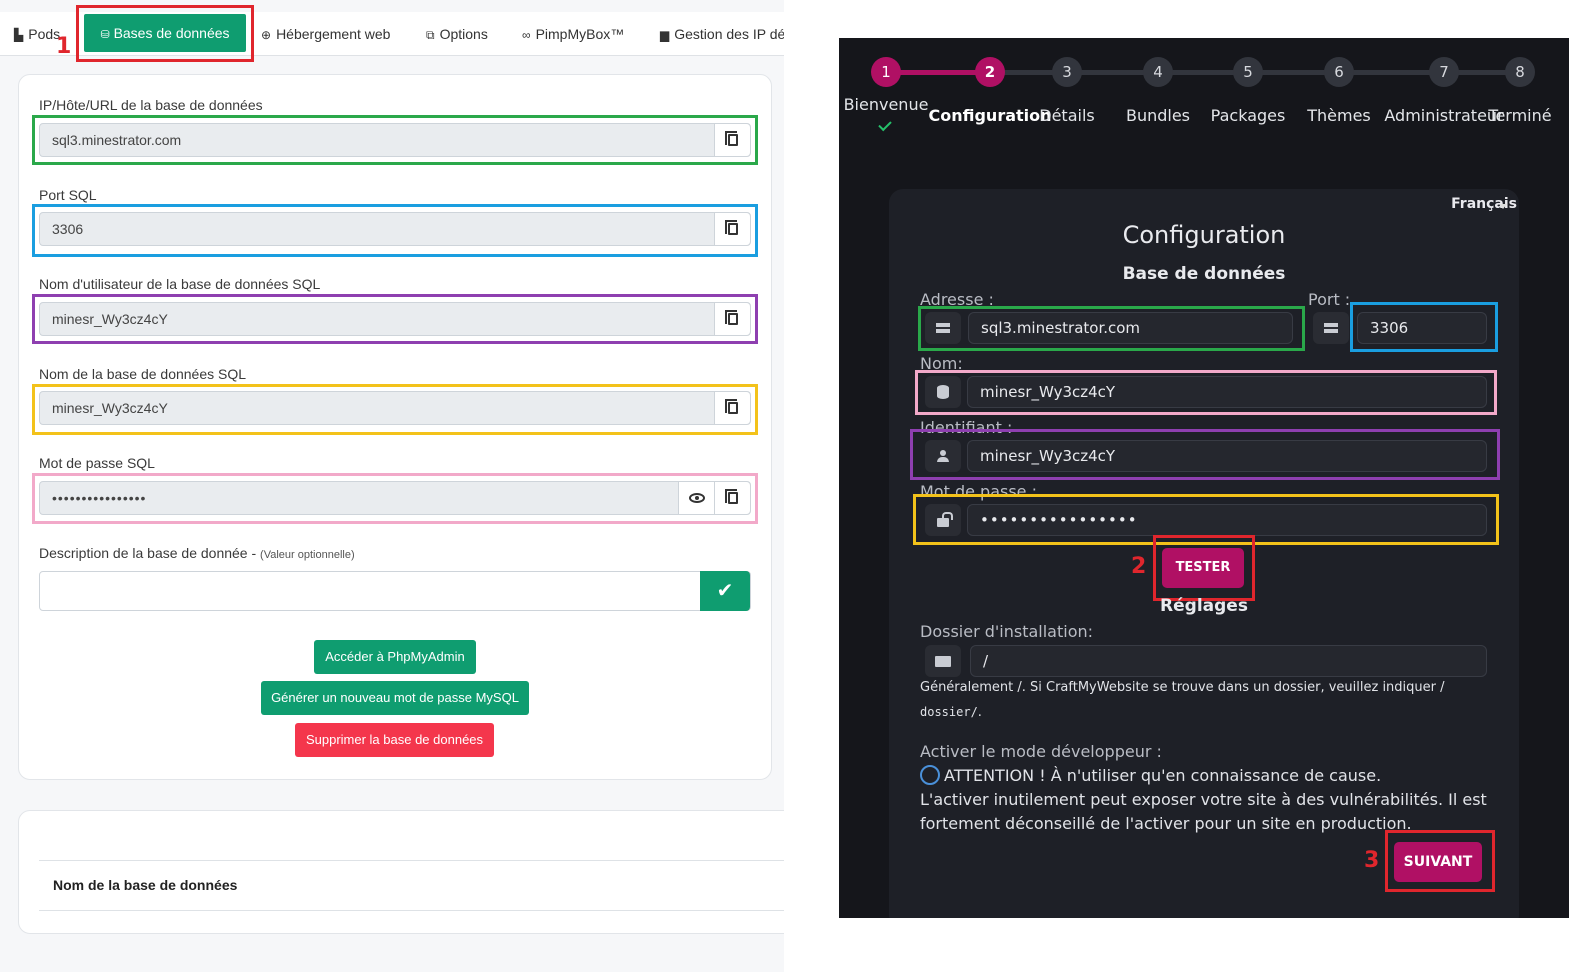 The image size is (1569, 972). I want to click on pods-icon: ▙, so click(19, 35).